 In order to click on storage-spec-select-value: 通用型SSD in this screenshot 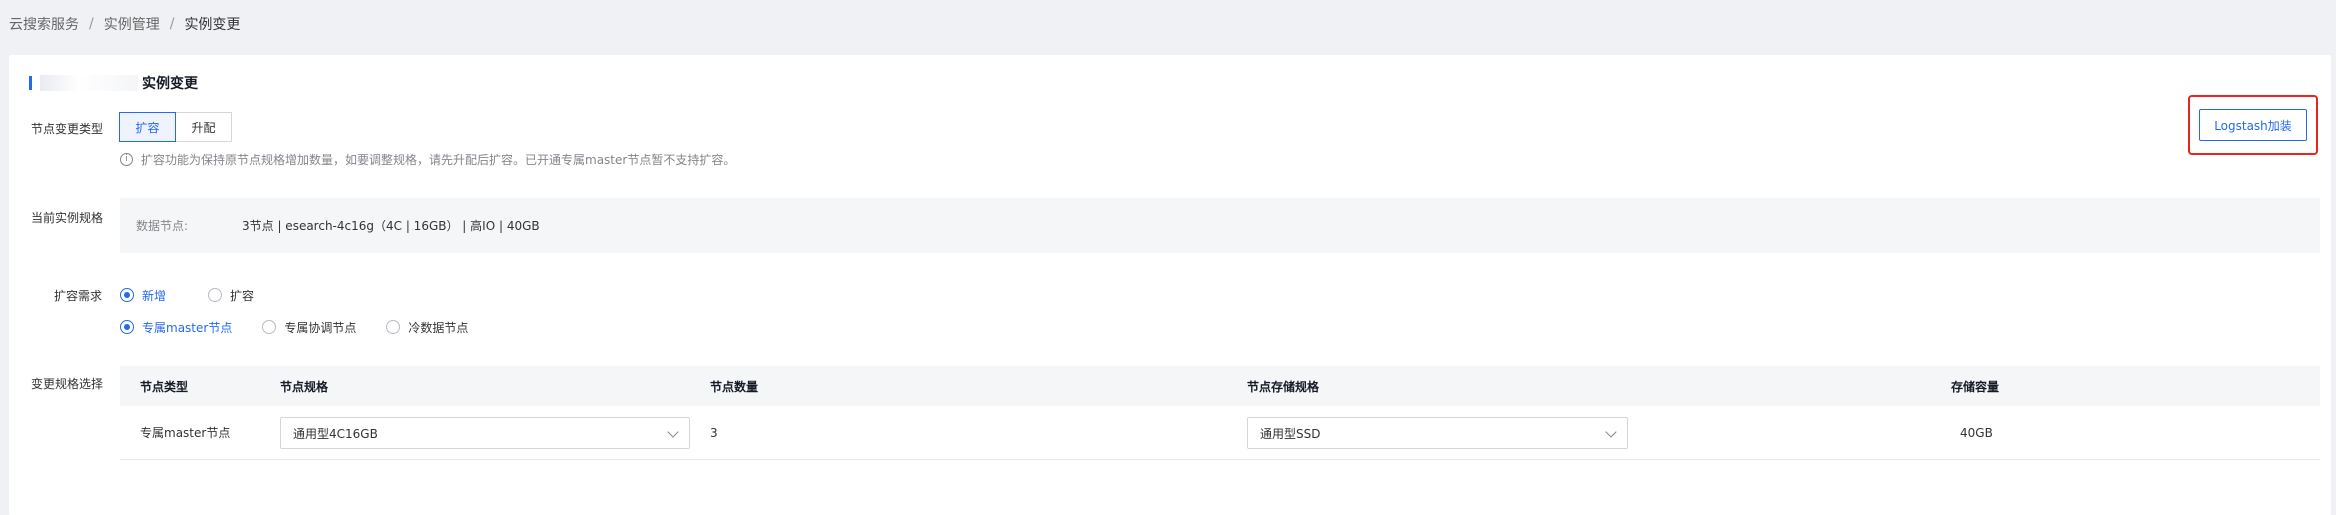, I will do `click(1290, 433)`.